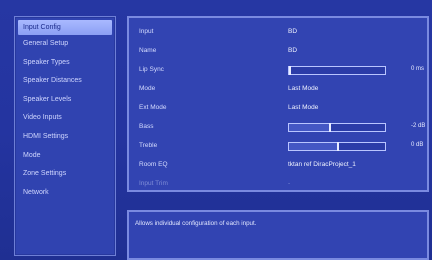 The height and width of the screenshot is (260, 432). I want to click on menu-item-network: Network, so click(65, 193).